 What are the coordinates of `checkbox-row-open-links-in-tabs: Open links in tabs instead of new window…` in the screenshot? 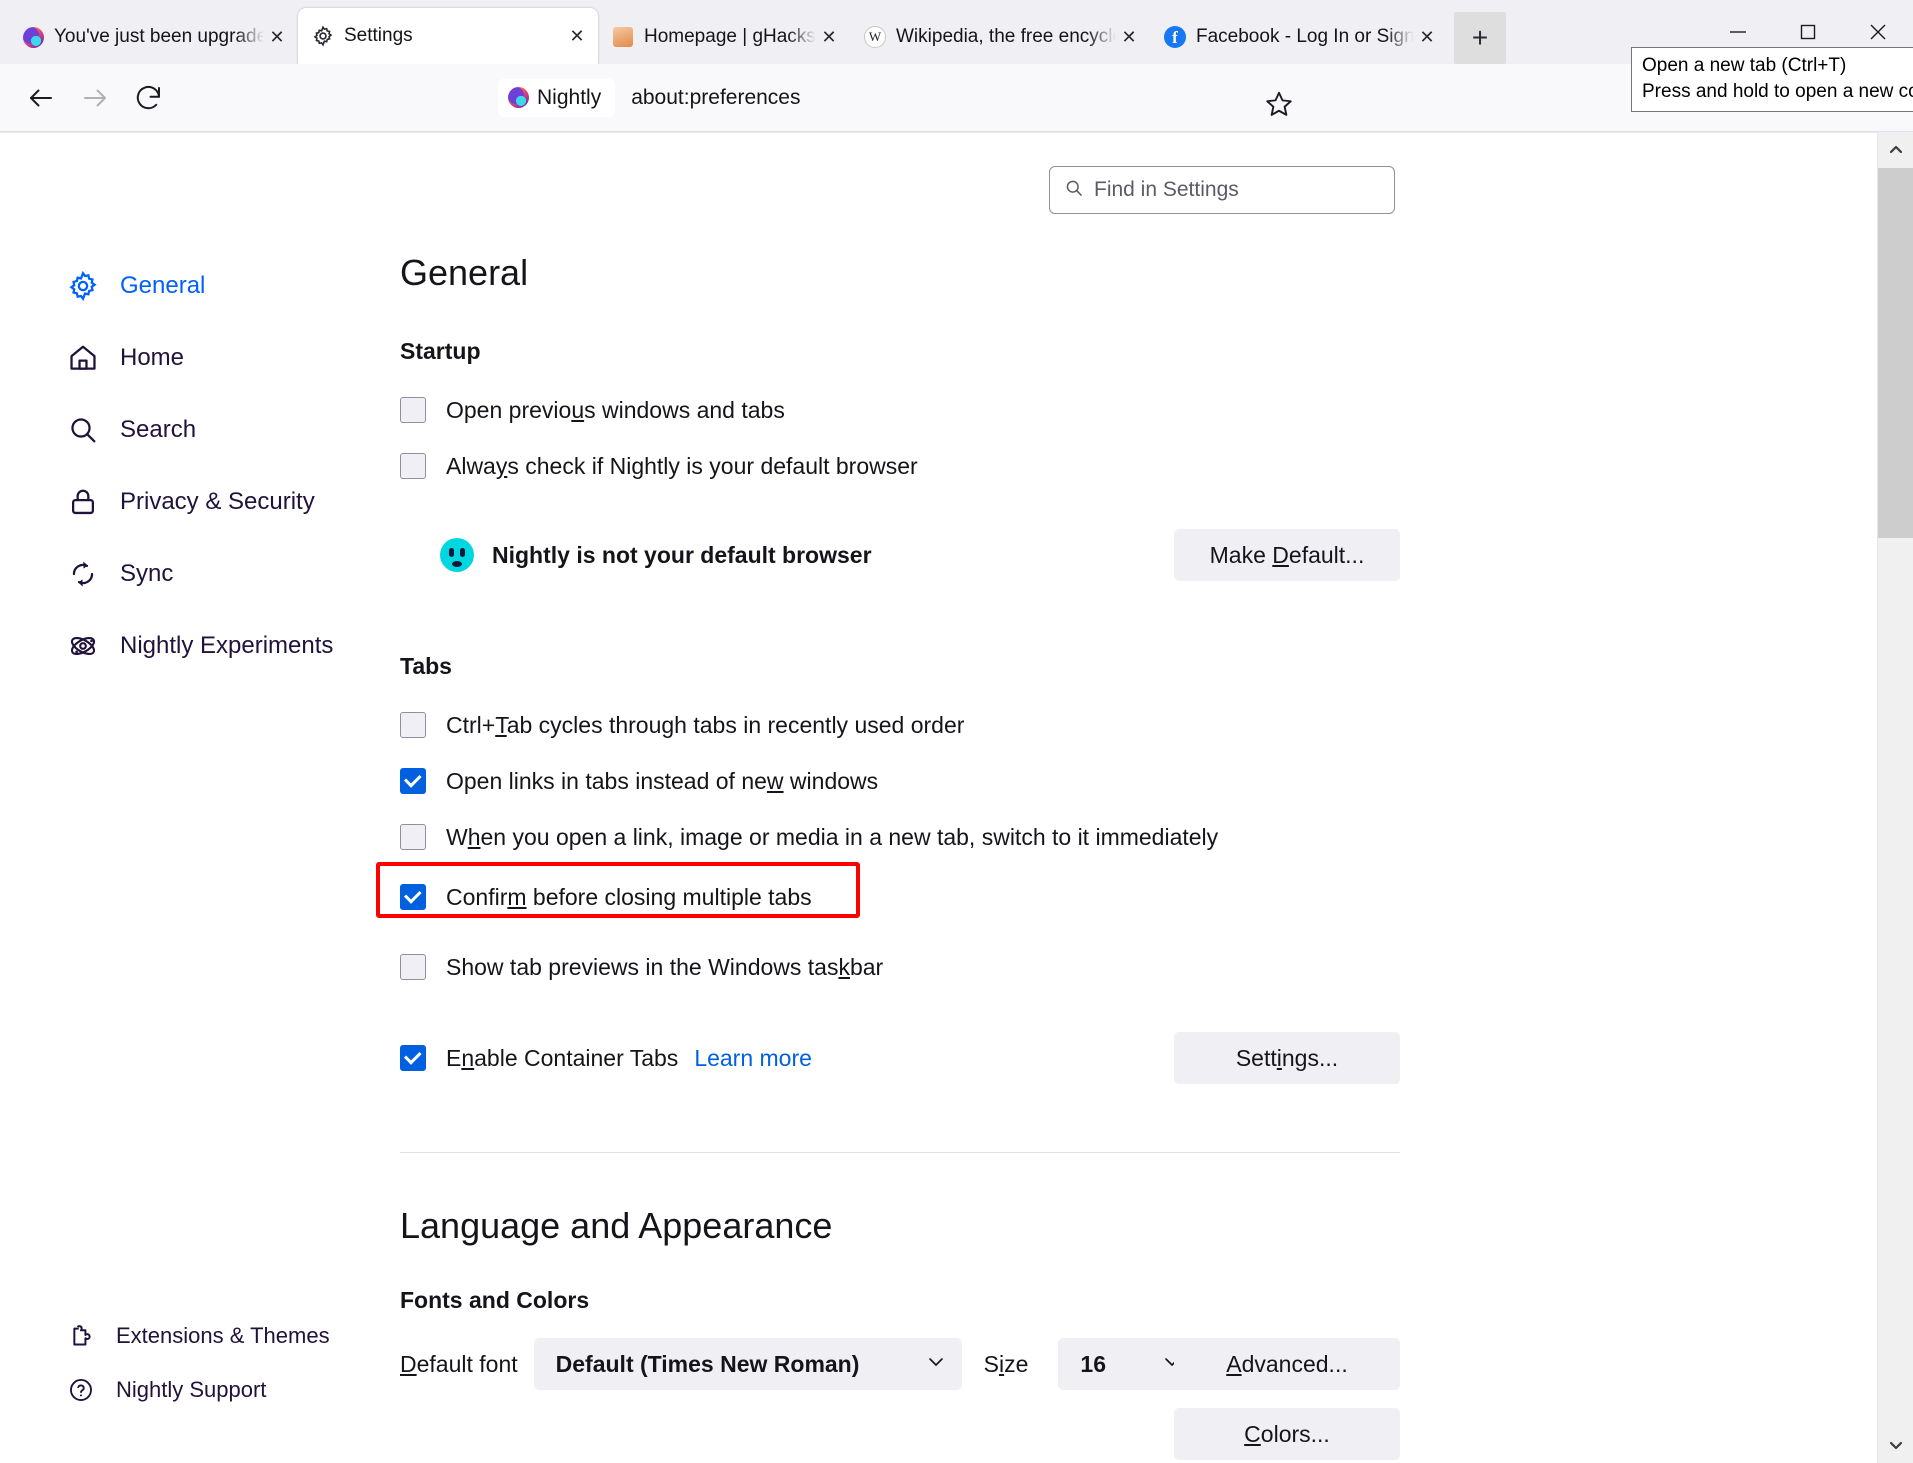 It's located at (900, 781).